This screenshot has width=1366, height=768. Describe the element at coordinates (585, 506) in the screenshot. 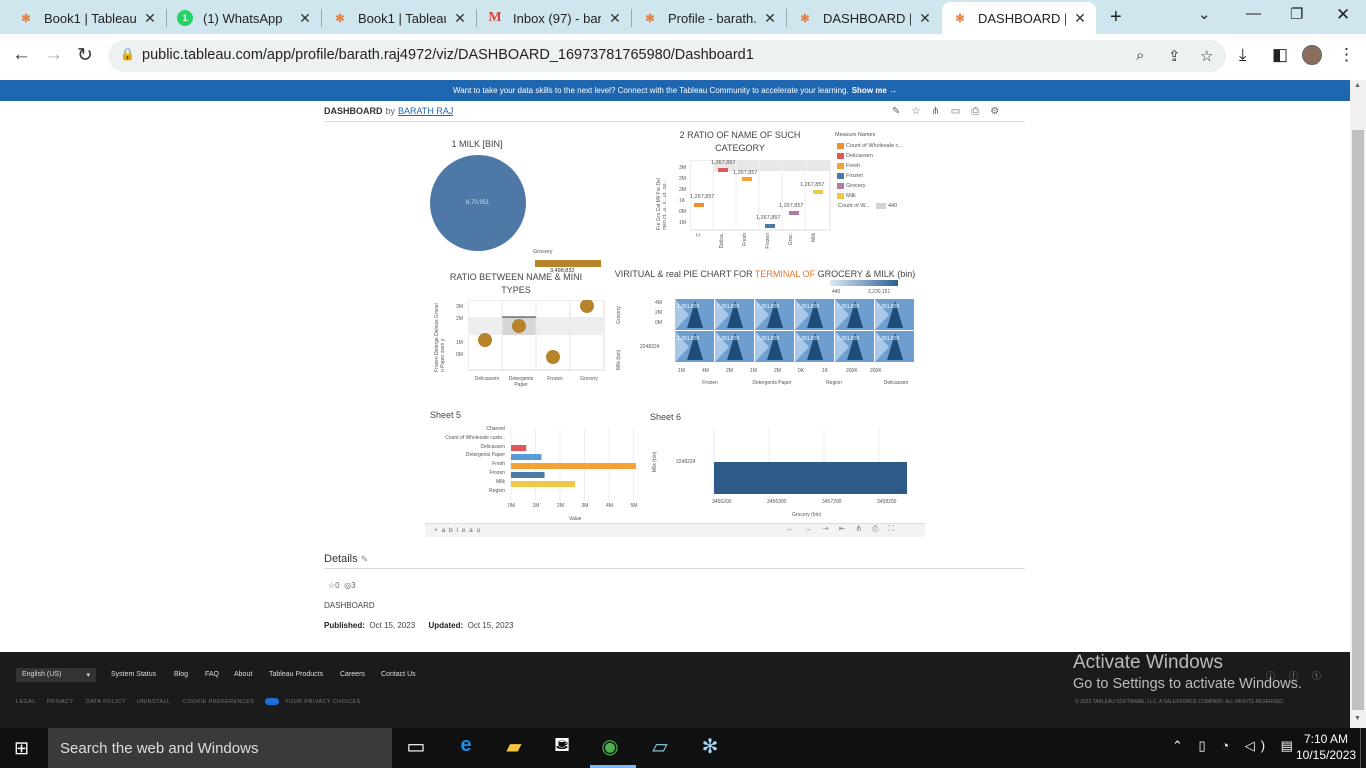

I see `xtick: 3M` at that location.